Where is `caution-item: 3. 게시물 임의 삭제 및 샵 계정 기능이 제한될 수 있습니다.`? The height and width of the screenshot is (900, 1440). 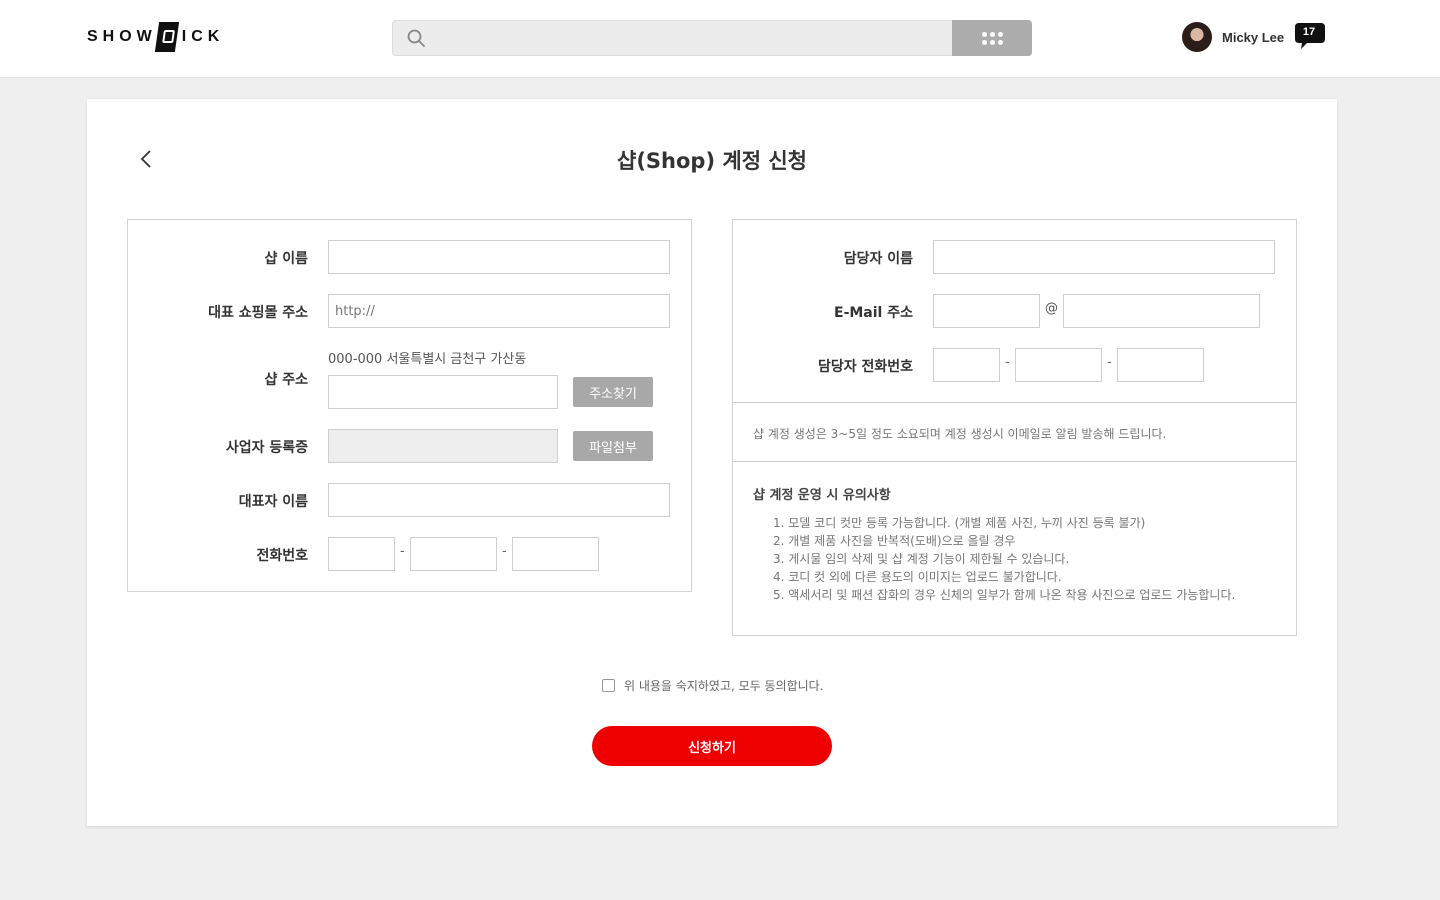 caution-item: 3. 게시물 임의 삭제 및 샵 계정 기능이 제한될 수 있습니다. is located at coordinates (921, 559).